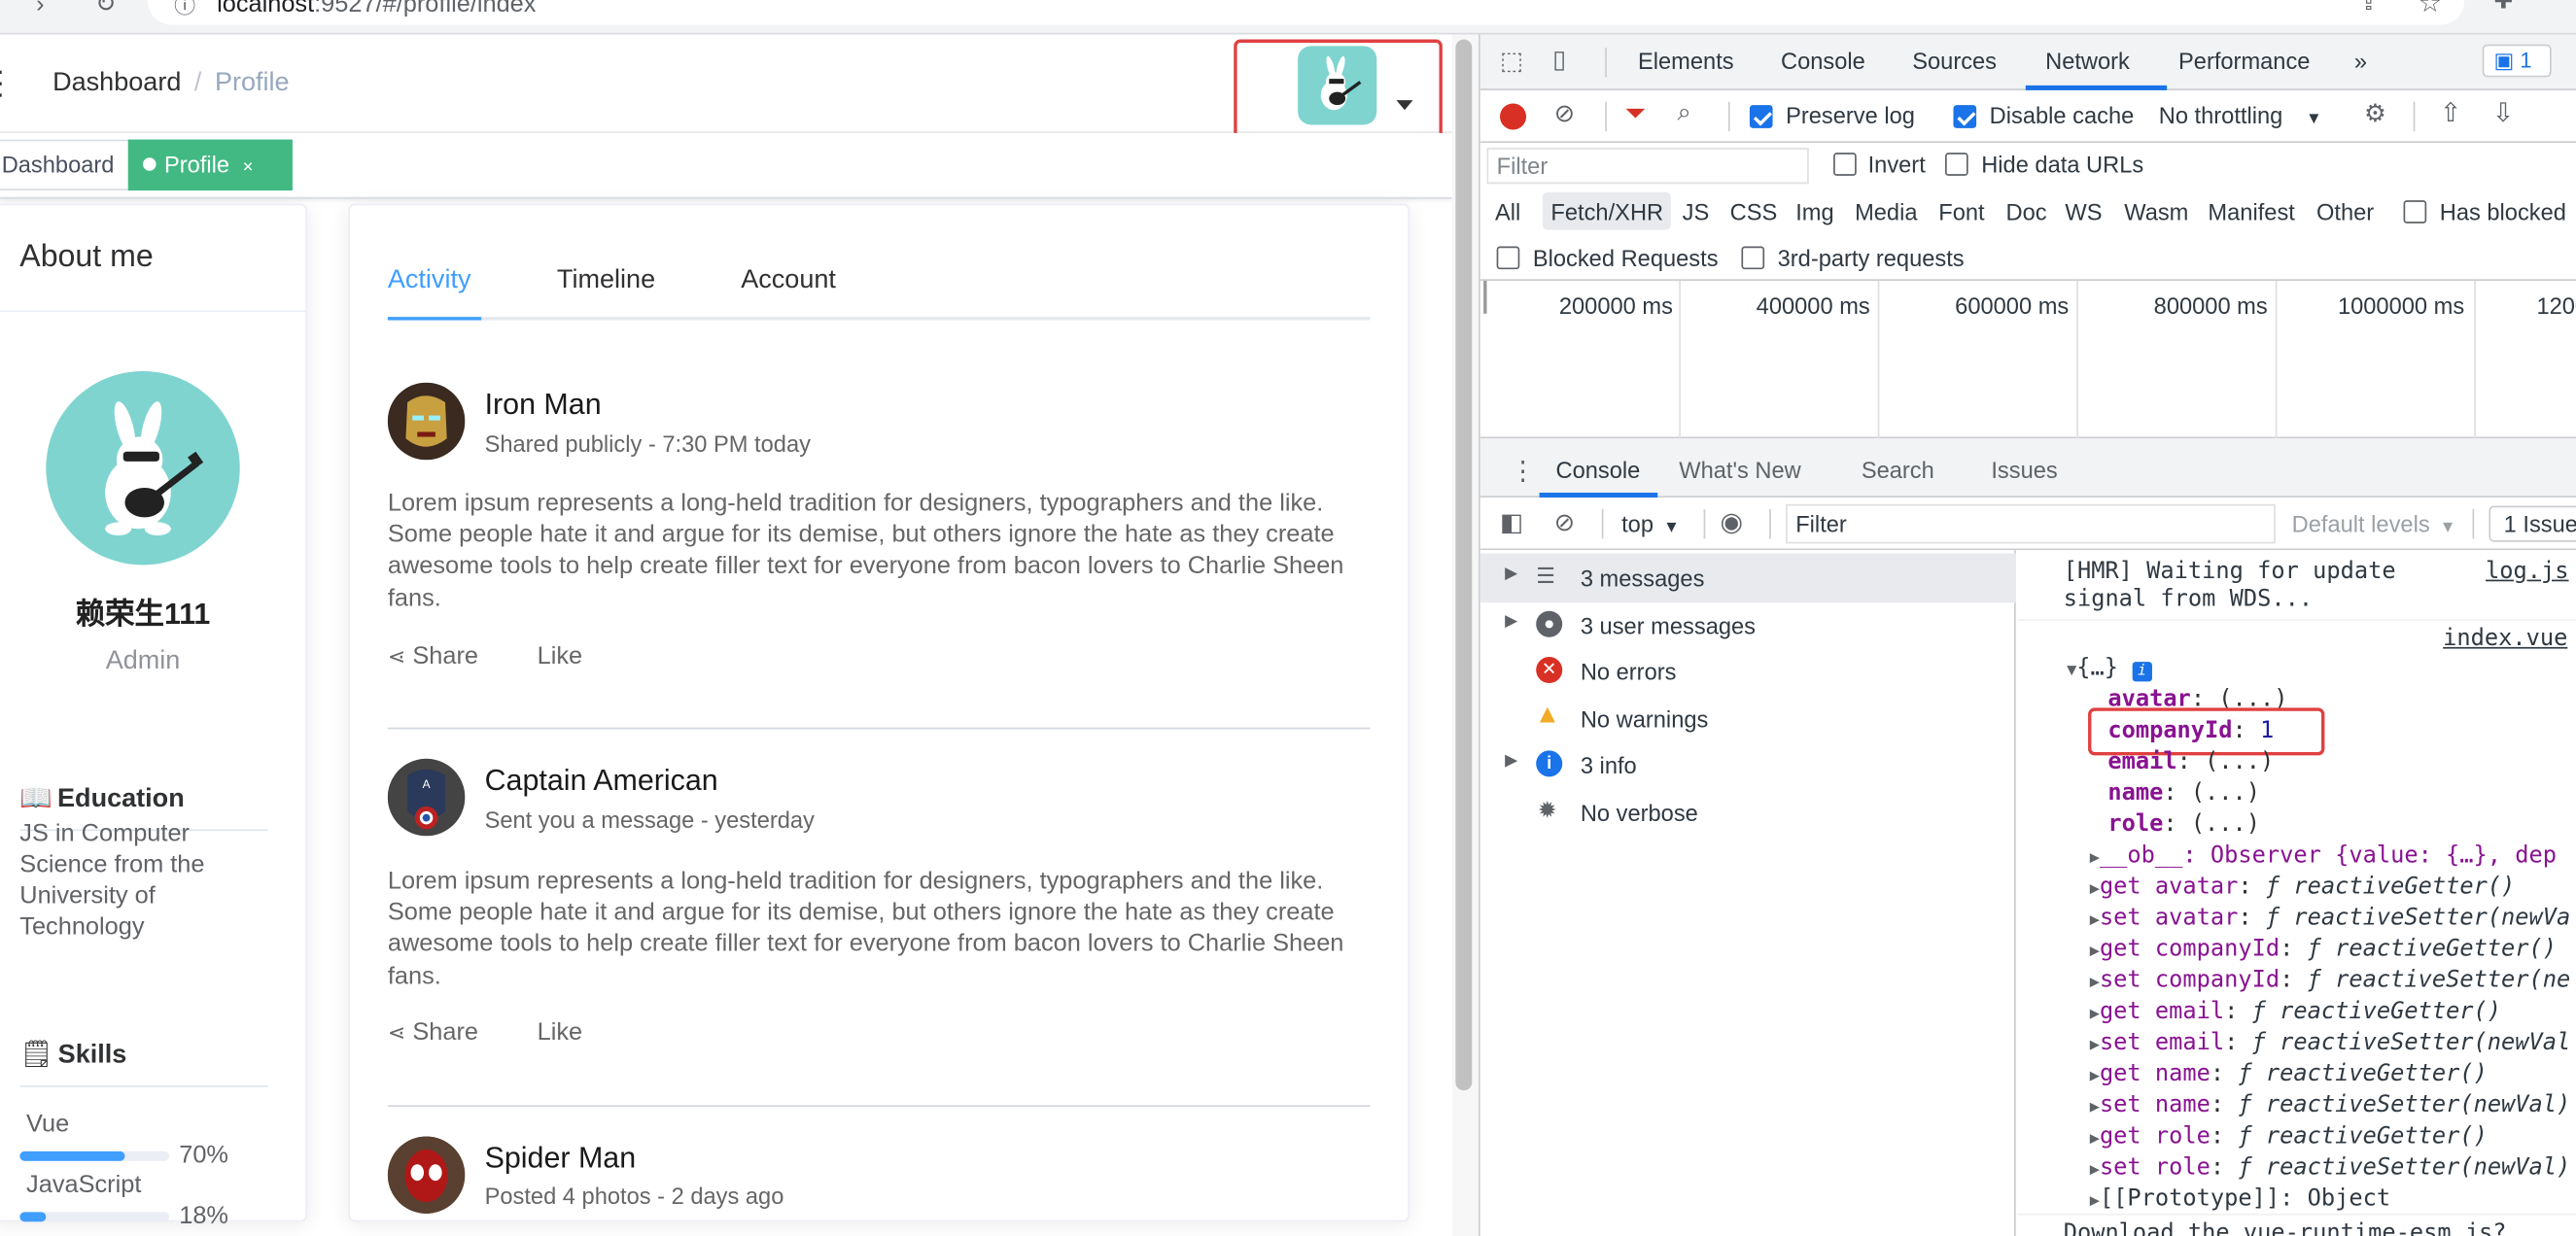 The width and height of the screenshot is (2576, 1236). I want to click on type-font: Font, so click(1961, 211).